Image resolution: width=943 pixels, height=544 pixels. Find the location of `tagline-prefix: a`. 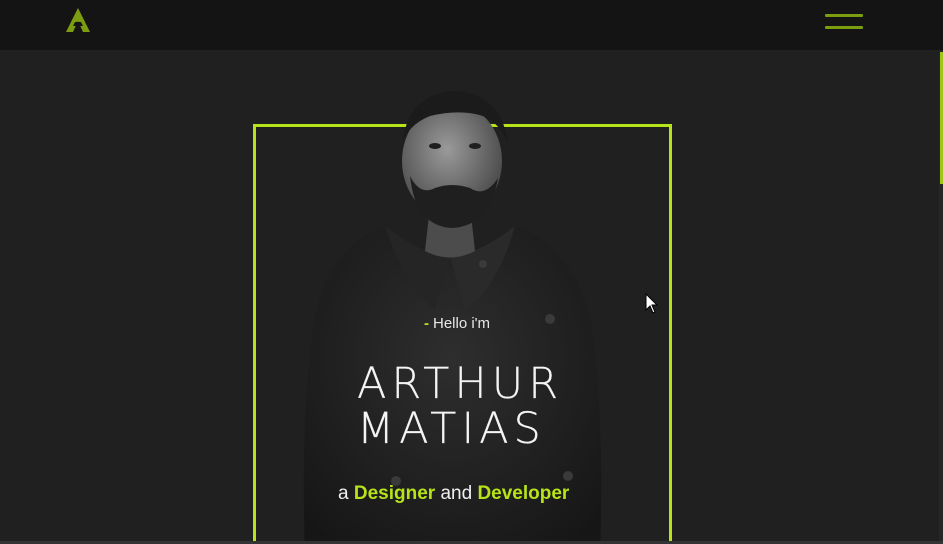

tagline-prefix: a is located at coordinates (343, 493).